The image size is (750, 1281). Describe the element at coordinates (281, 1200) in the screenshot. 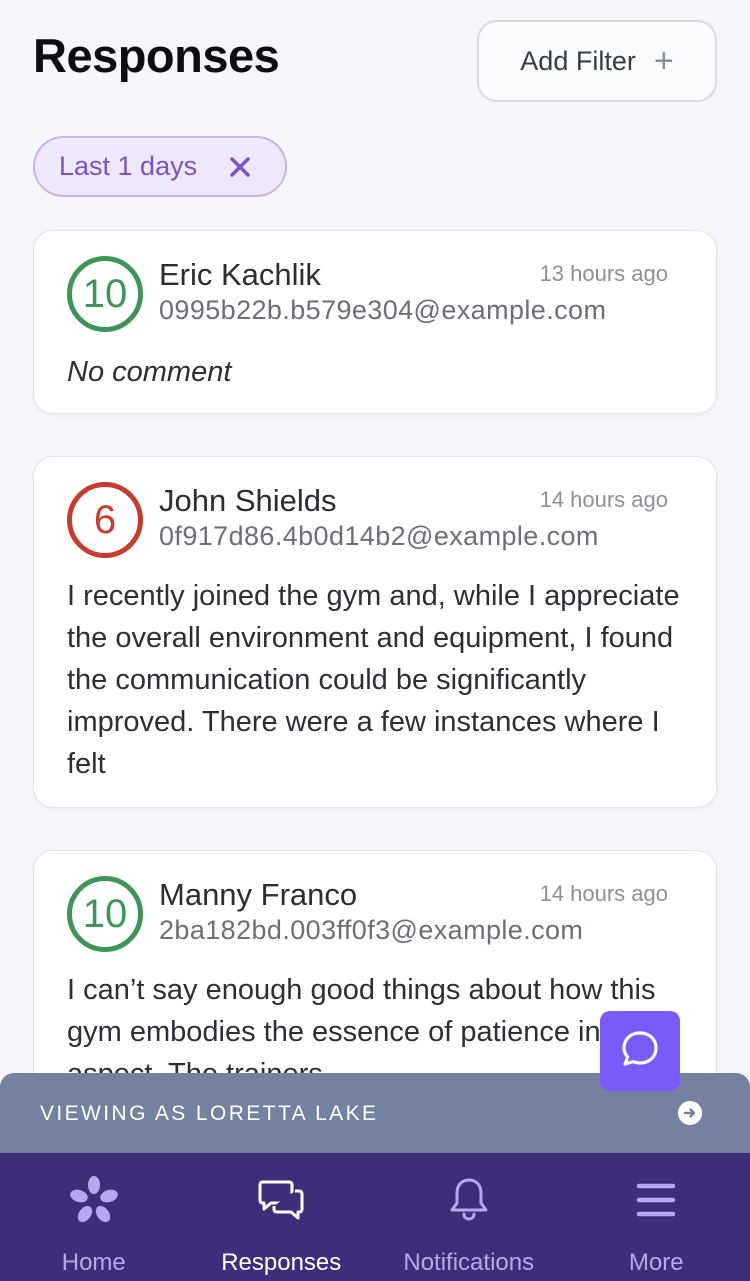

I see `chat-bubbles-icon` at that location.